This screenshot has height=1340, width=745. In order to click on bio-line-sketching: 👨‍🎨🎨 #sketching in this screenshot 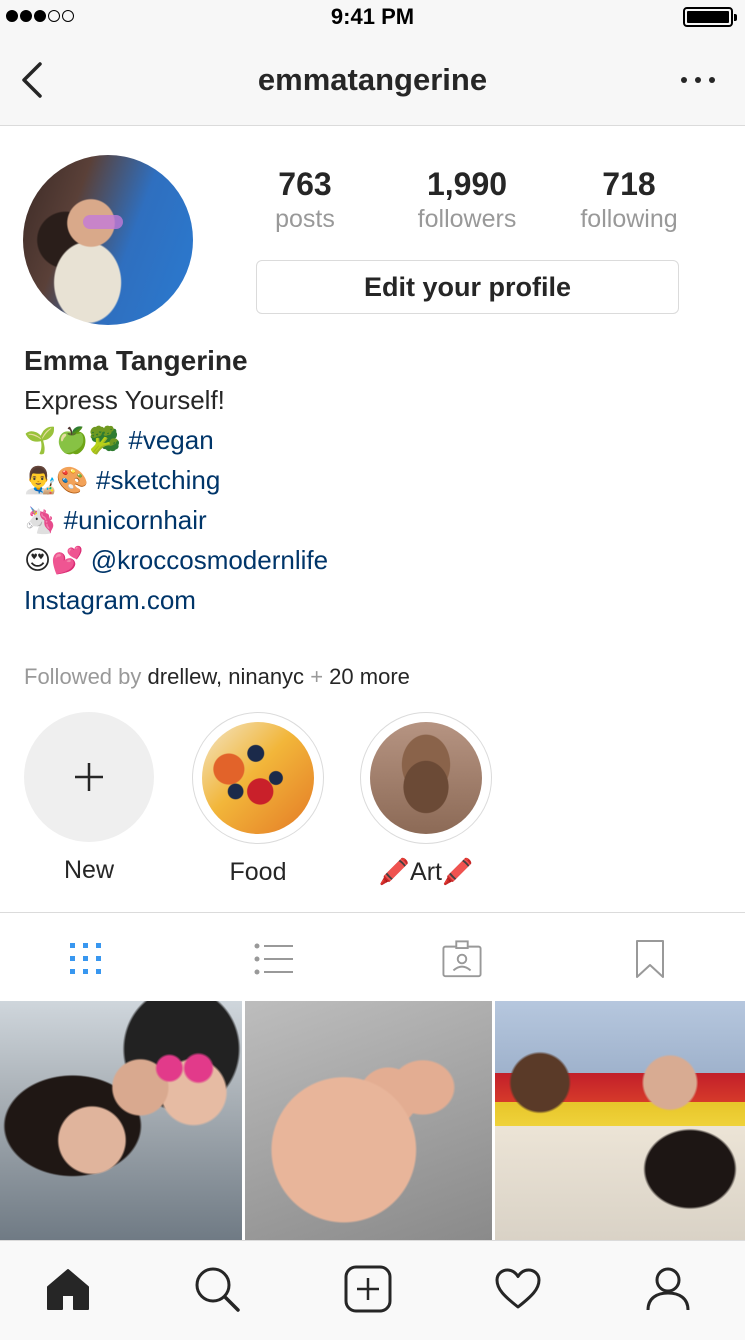, I will do `click(374, 480)`.